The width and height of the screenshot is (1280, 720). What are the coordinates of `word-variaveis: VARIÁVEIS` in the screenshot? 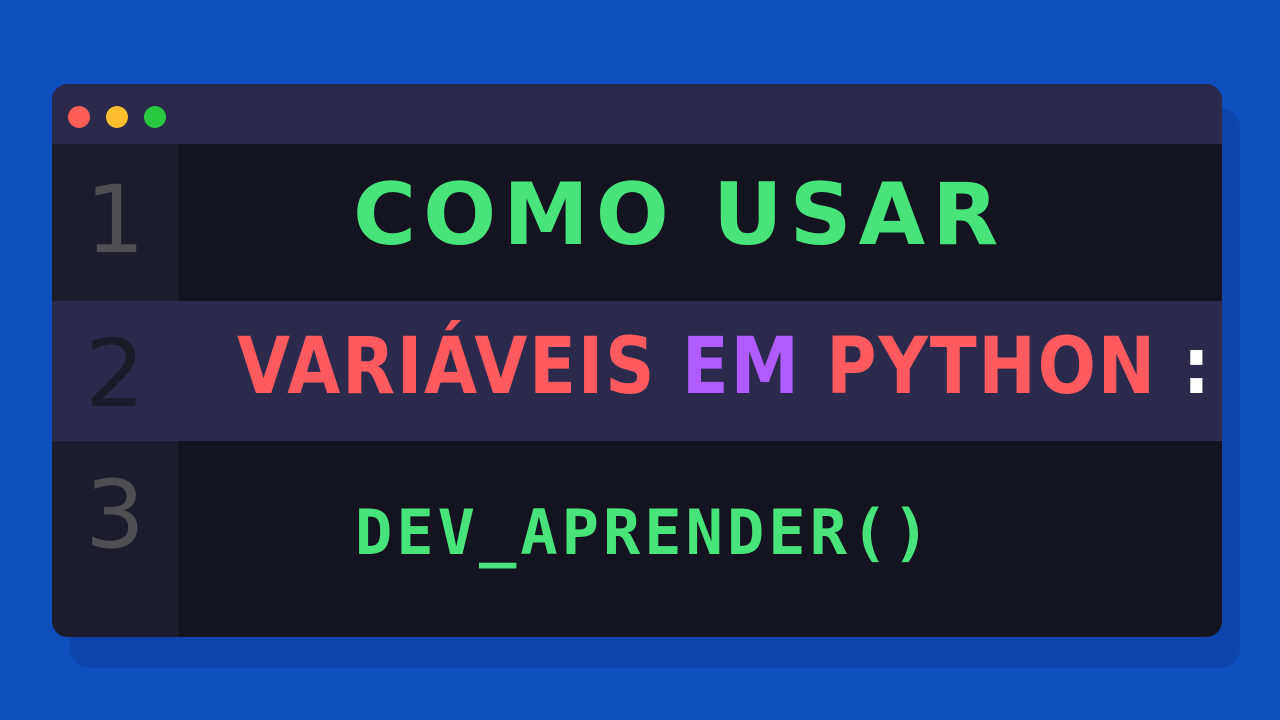 It's located at (459, 367).